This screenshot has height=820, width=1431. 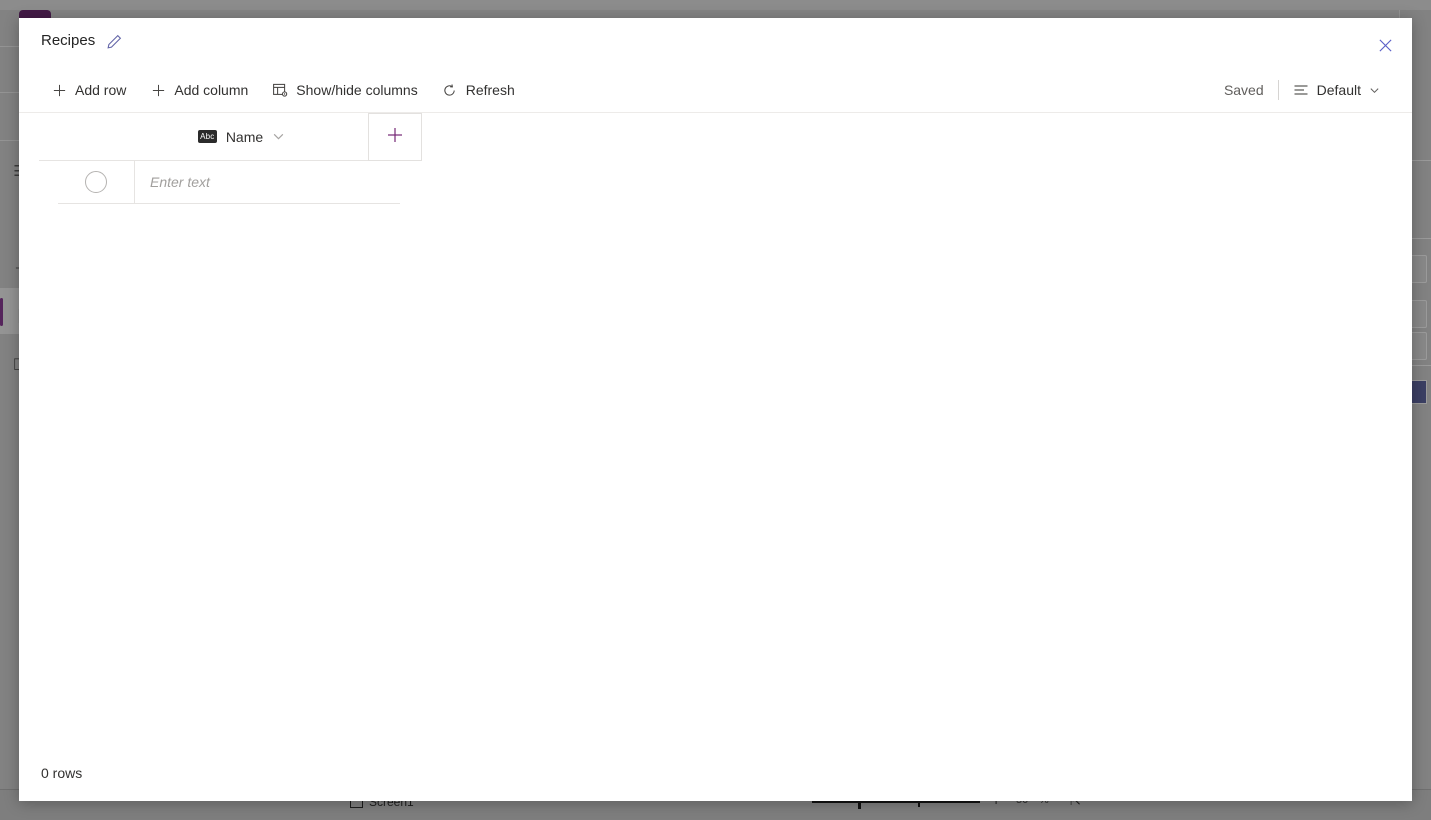 What do you see at coordinates (1, 312) in the screenshot?
I see `rail-active-indicator` at bounding box center [1, 312].